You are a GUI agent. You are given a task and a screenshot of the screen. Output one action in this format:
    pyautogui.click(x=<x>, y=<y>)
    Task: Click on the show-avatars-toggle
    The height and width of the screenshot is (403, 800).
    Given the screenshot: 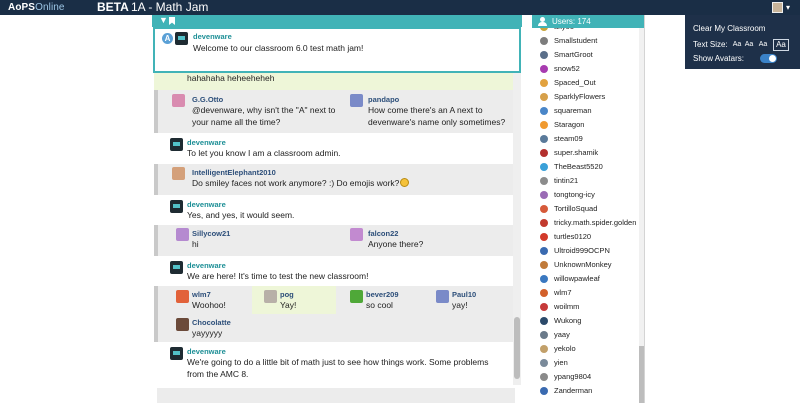 What is the action you would take?
    pyautogui.click(x=768, y=58)
    